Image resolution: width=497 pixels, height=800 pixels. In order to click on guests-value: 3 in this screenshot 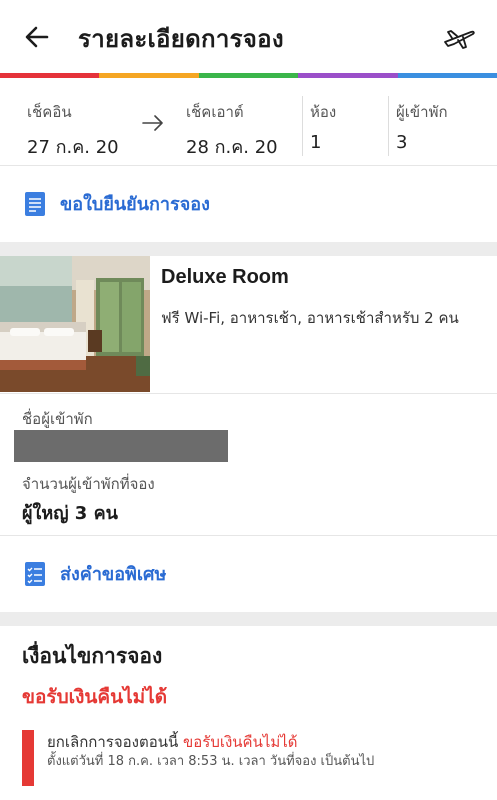, I will do `click(402, 142)`.